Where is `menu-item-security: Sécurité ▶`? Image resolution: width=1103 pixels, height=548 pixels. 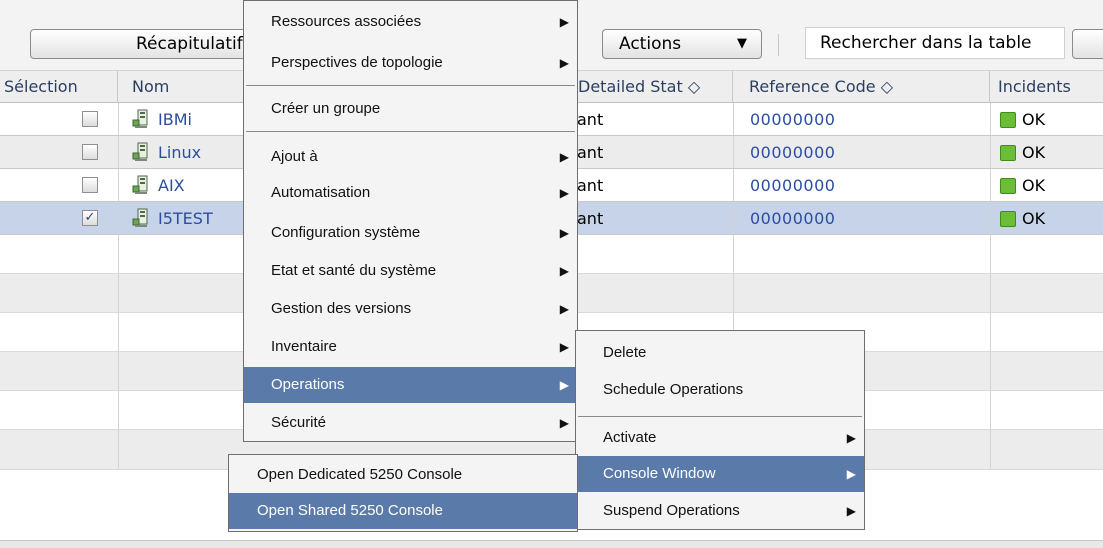 menu-item-security: Sécurité ▶ is located at coordinates (410, 423).